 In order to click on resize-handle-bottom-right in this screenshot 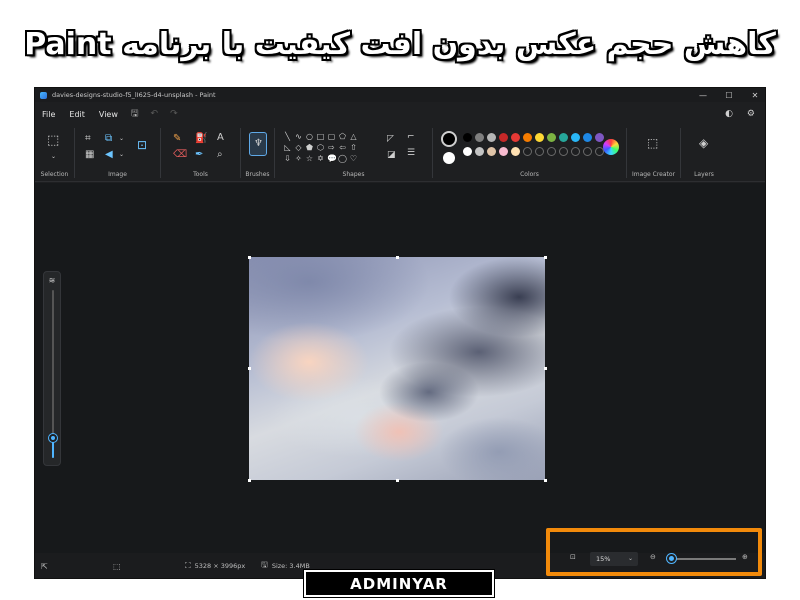, I will do `click(545, 480)`.